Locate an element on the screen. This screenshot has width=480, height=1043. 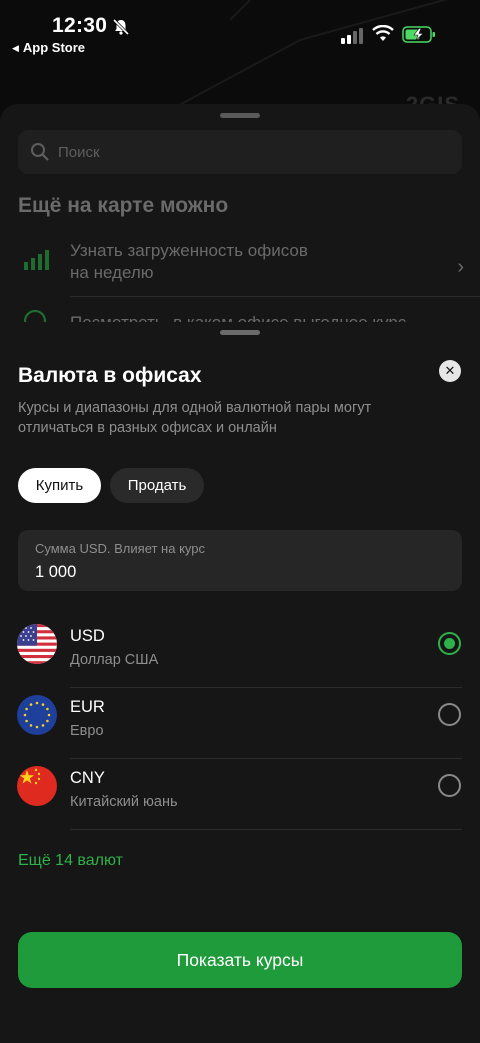
more-currencies-link: Ещё 14 валют is located at coordinates (70, 861).